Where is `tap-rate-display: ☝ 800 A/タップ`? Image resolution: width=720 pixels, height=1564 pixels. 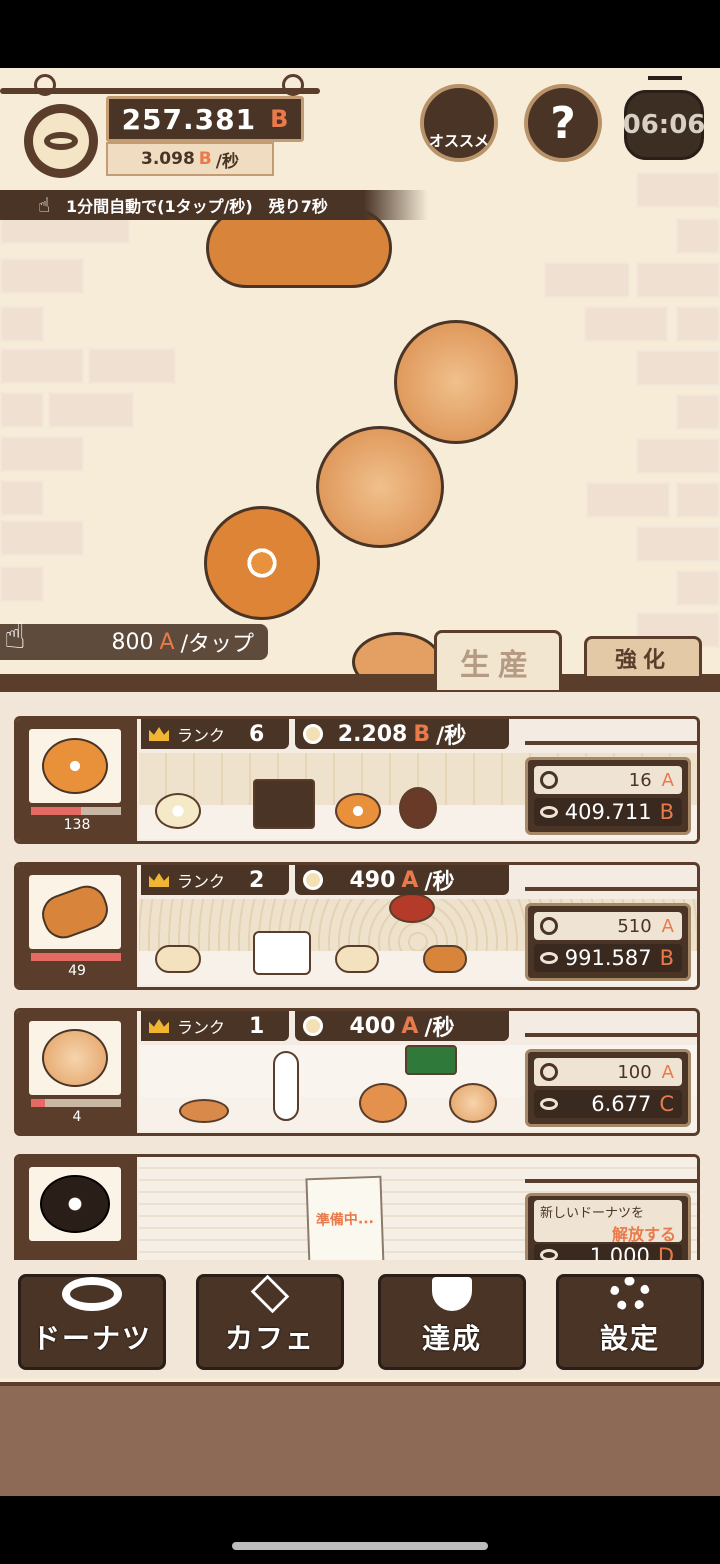 tap-rate-display: ☝ 800 A/タップ is located at coordinates (134, 638).